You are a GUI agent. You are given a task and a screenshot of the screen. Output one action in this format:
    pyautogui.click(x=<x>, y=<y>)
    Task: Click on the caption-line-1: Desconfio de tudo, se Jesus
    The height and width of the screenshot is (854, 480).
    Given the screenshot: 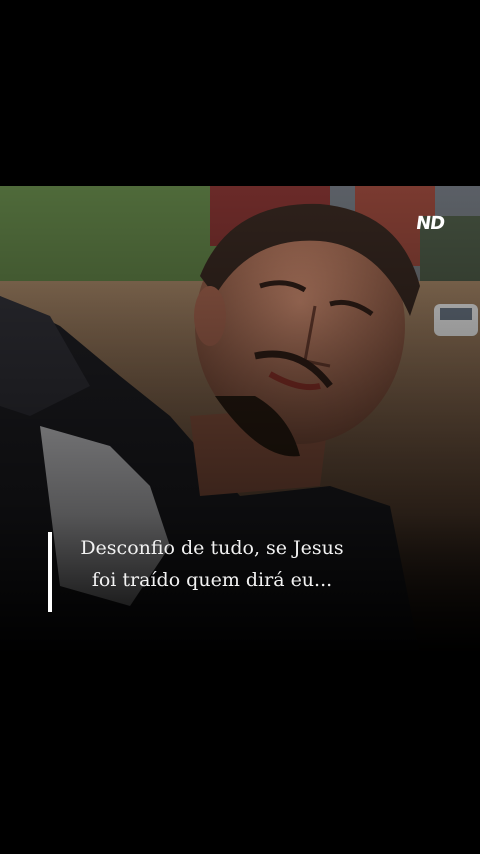 What is the action you would take?
    pyautogui.click(x=212, y=548)
    